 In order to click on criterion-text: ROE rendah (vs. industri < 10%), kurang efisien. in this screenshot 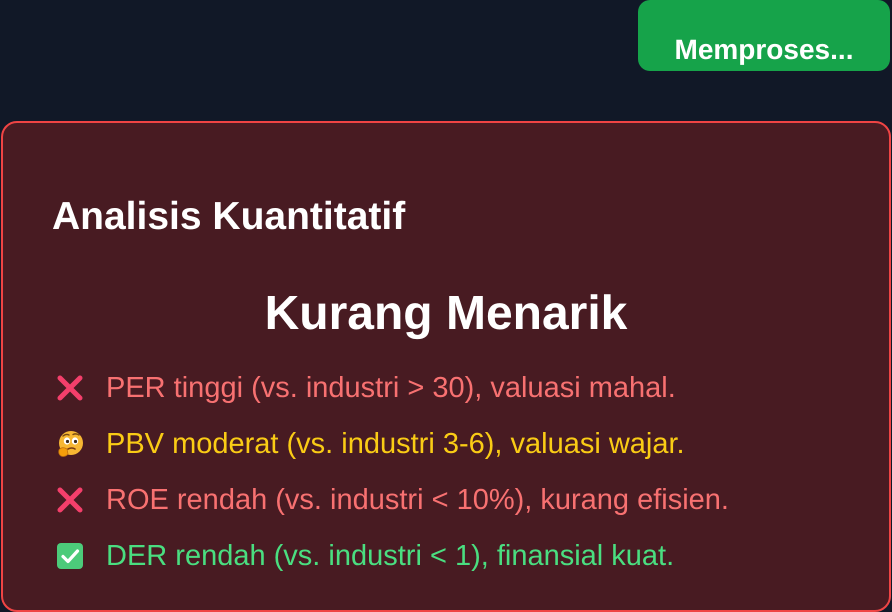, I will do `click(417, 500)`.